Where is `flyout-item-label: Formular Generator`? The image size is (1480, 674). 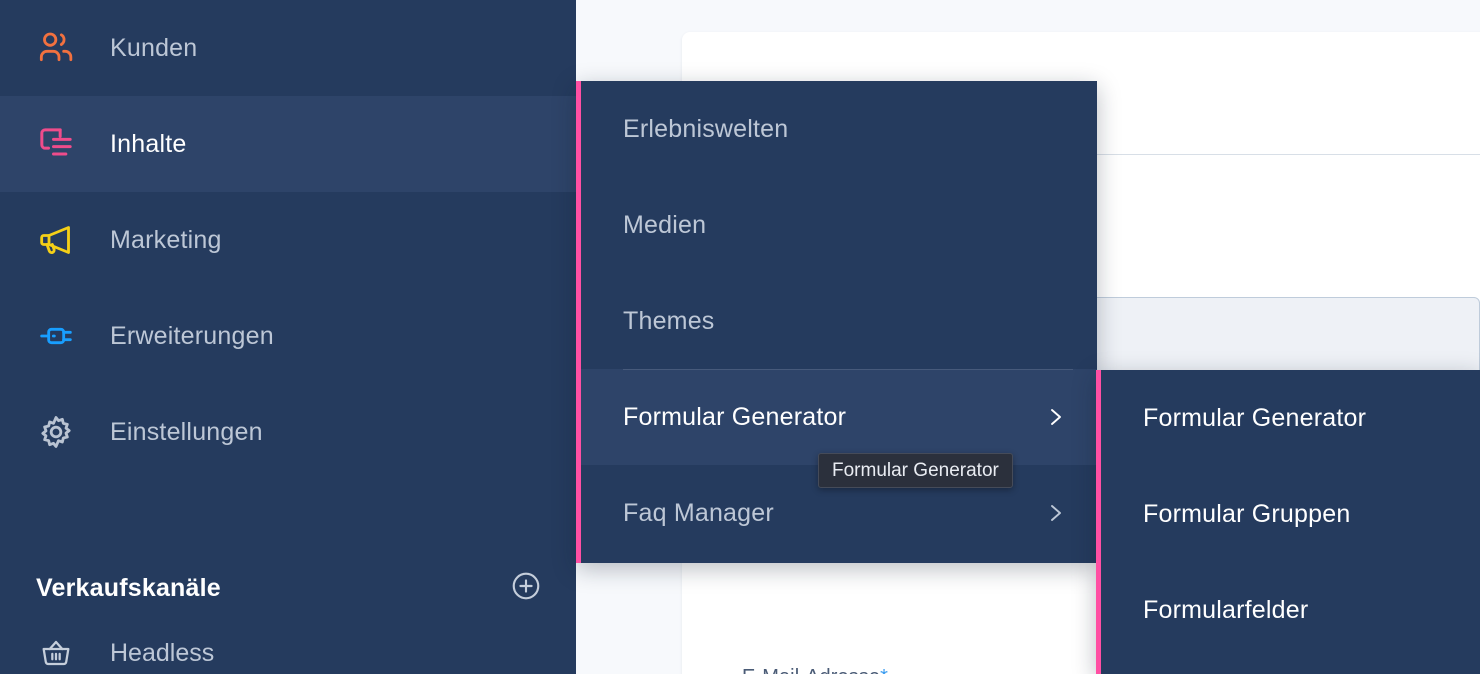
flyout-item-label: Formular Generator is located at coordinates (735, 416).